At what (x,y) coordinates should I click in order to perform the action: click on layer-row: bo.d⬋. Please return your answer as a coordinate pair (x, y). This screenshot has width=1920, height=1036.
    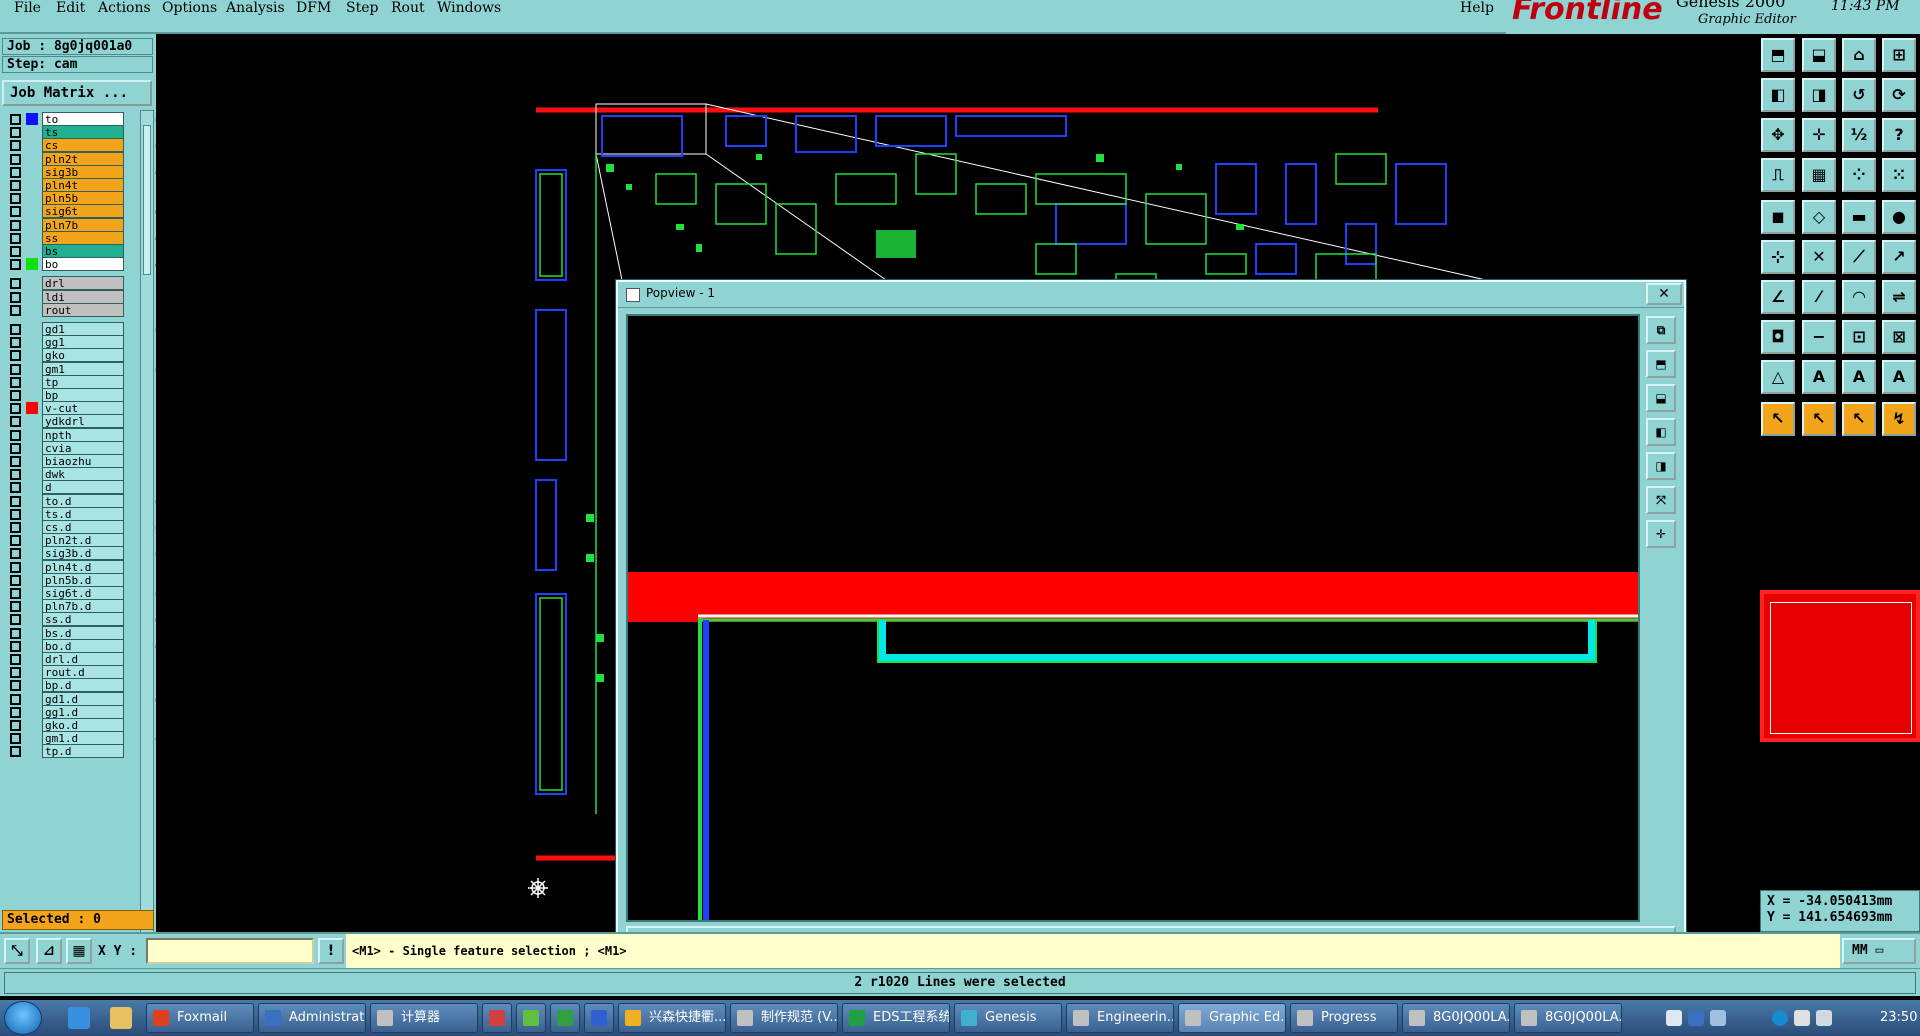
    Looking at the image, I should click on (81, 645).